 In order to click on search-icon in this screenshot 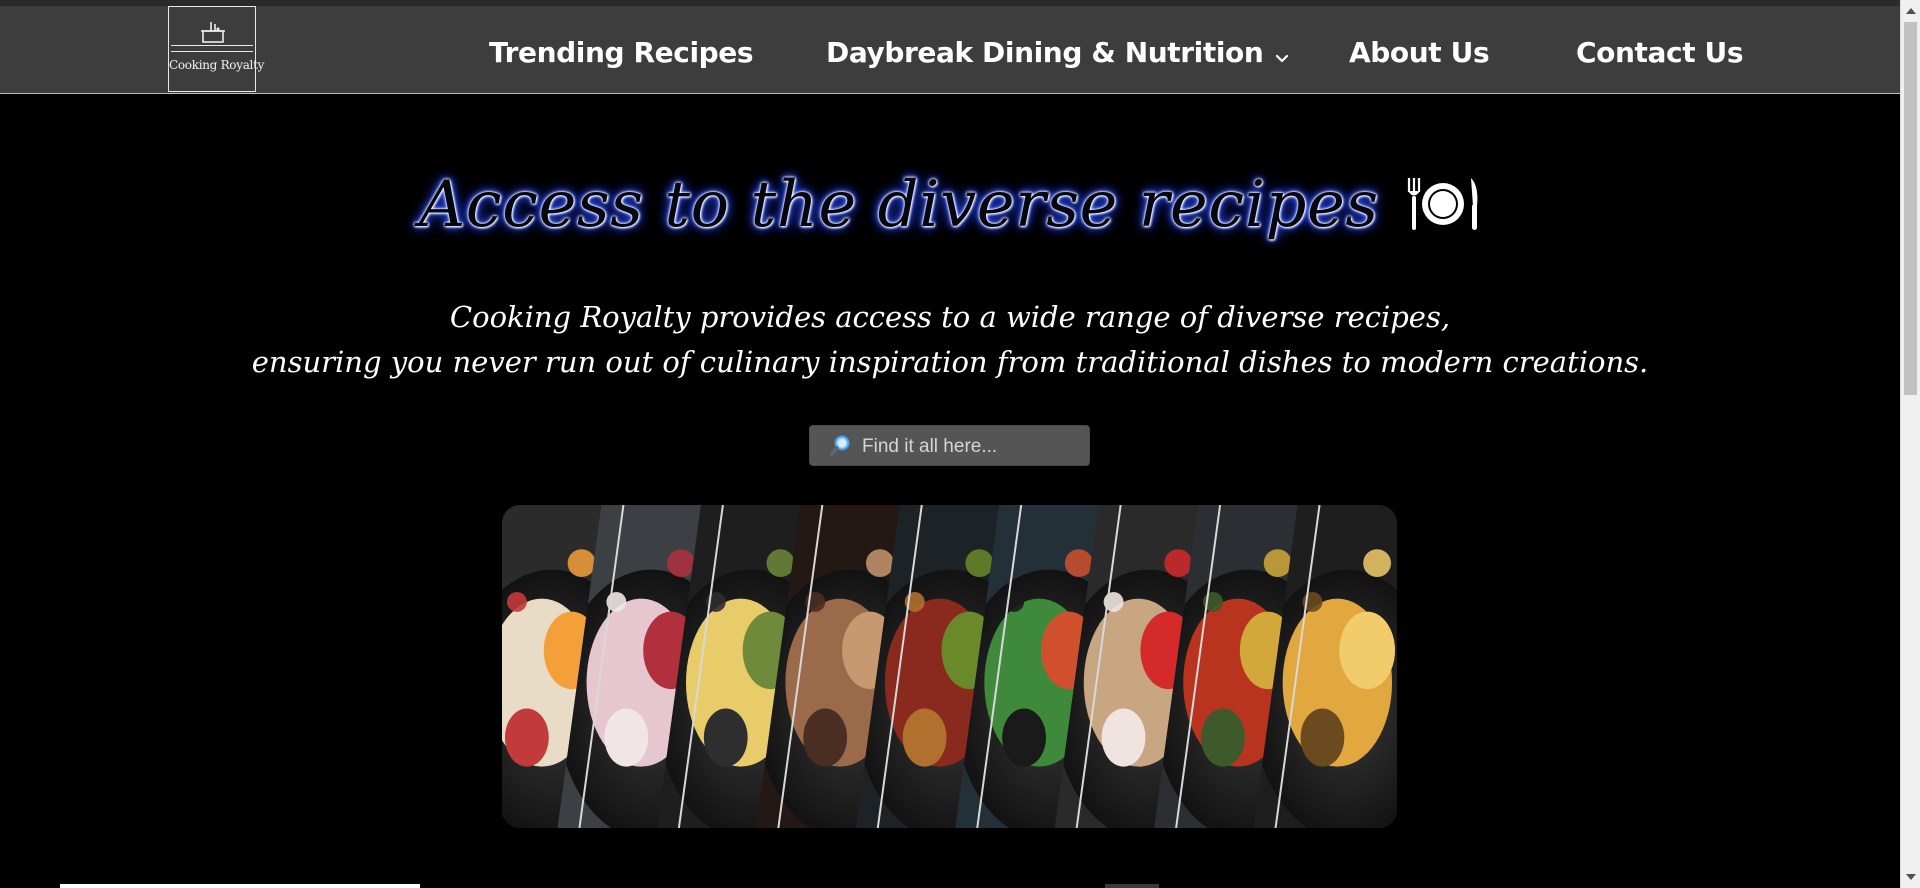, I will do `click(841, 447)`.